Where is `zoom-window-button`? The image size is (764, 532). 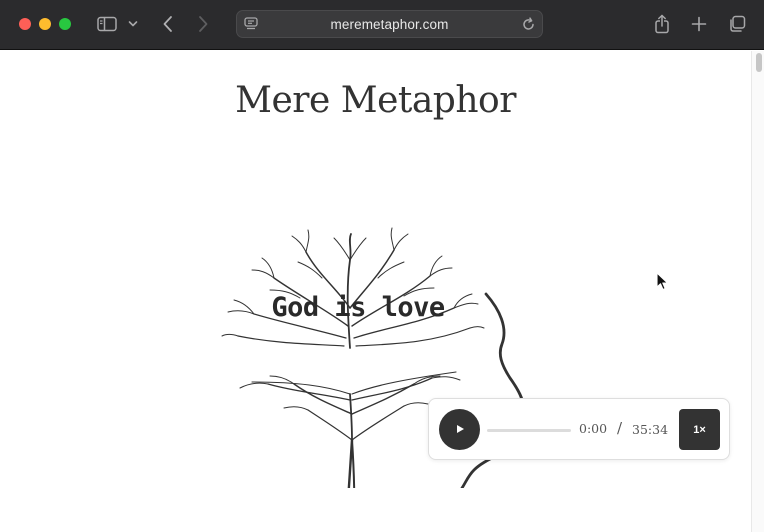
zoom-window-button is located at coordinates (65, 24).